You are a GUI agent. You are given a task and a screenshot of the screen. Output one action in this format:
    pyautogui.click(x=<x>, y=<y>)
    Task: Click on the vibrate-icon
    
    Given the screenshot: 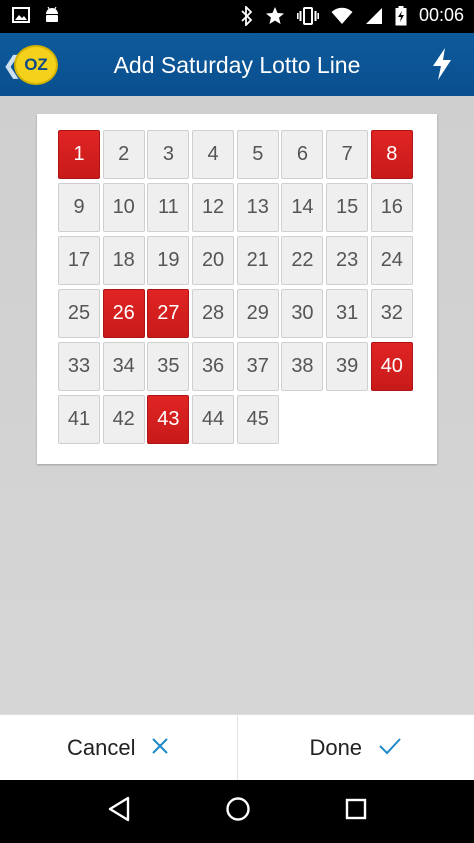 What is the action you would take?
    pyautogui.click(x=307, y=16)
    